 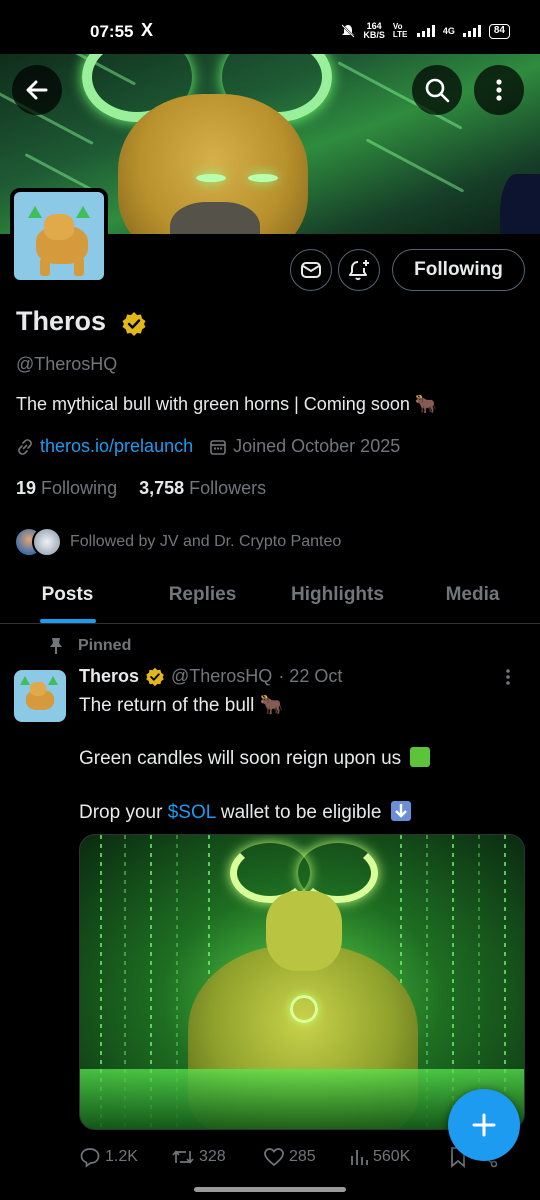 What do you see at coordinates (448, 31) in the screenshot?
I see `network-label: 4G` at bounding box center [448, 31].